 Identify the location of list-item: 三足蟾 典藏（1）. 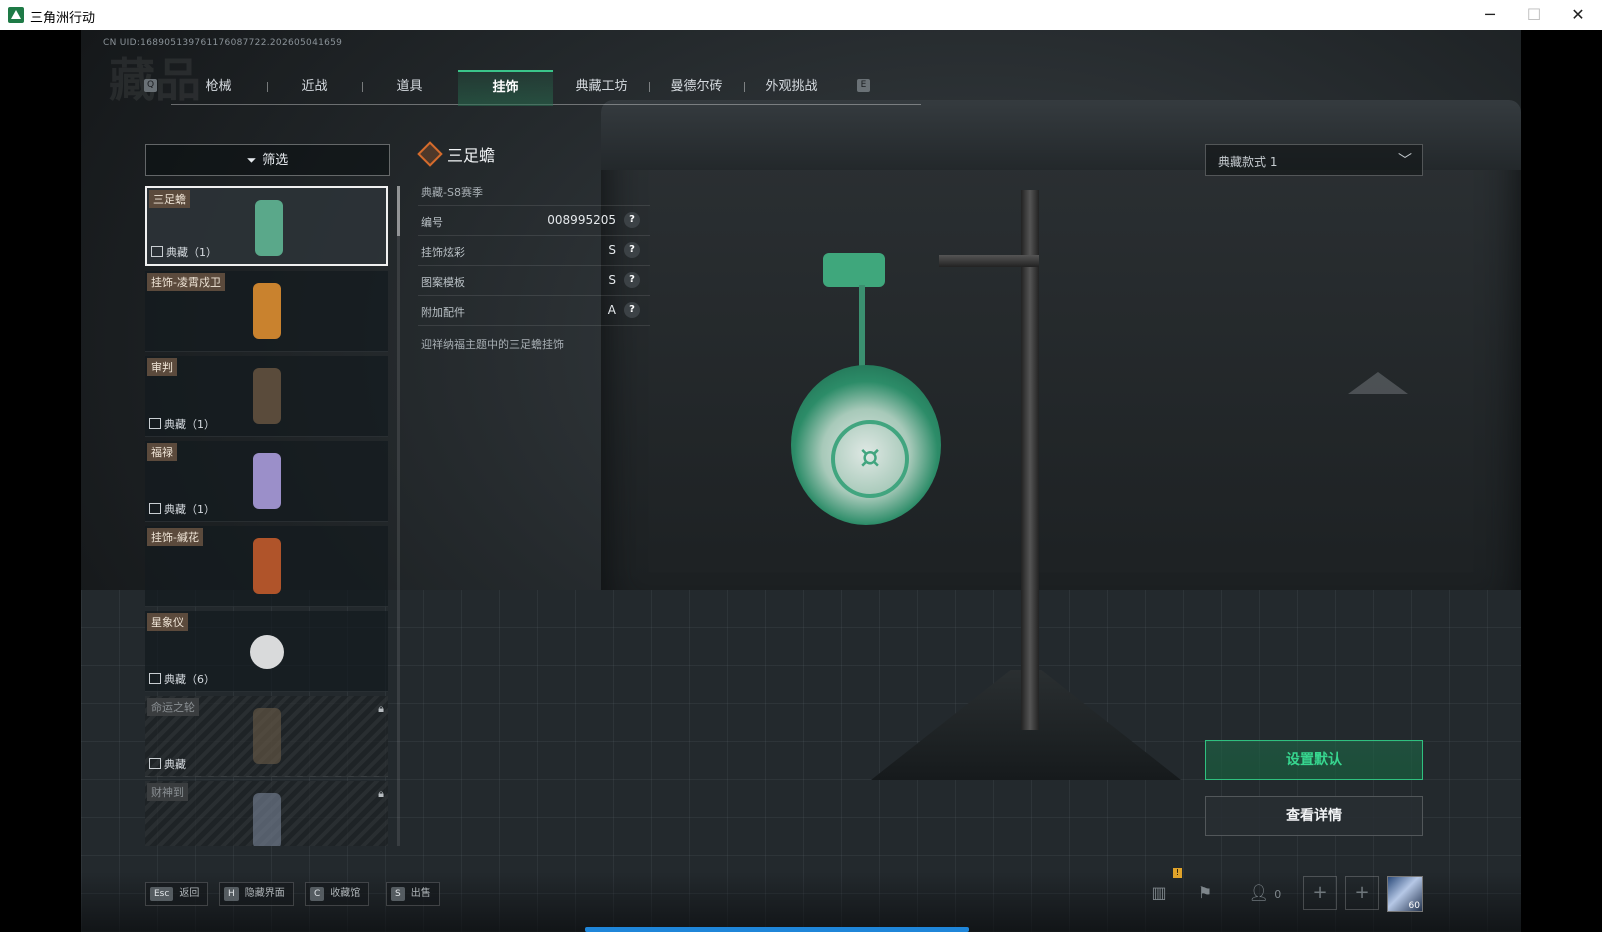
(266, 226).